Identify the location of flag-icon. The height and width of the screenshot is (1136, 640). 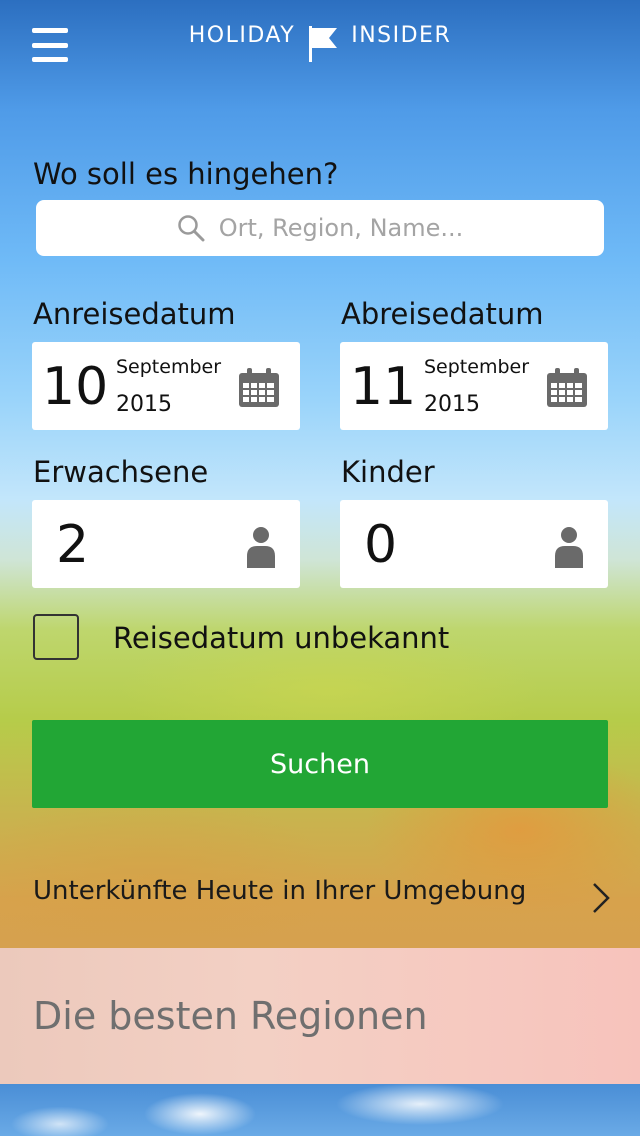
(323, 44).